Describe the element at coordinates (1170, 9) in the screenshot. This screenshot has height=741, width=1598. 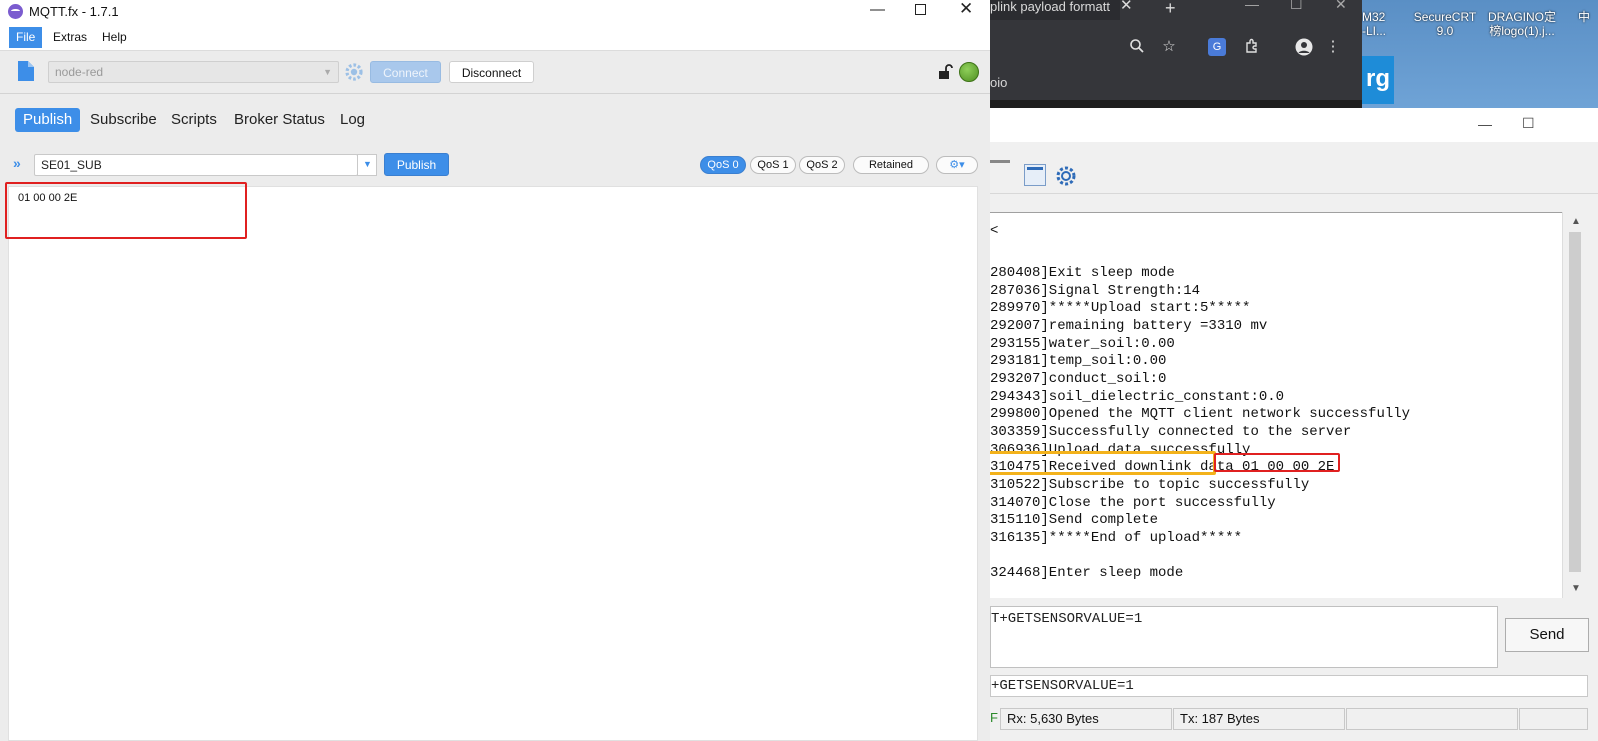
I see `new-tab-icon: +` at that location.